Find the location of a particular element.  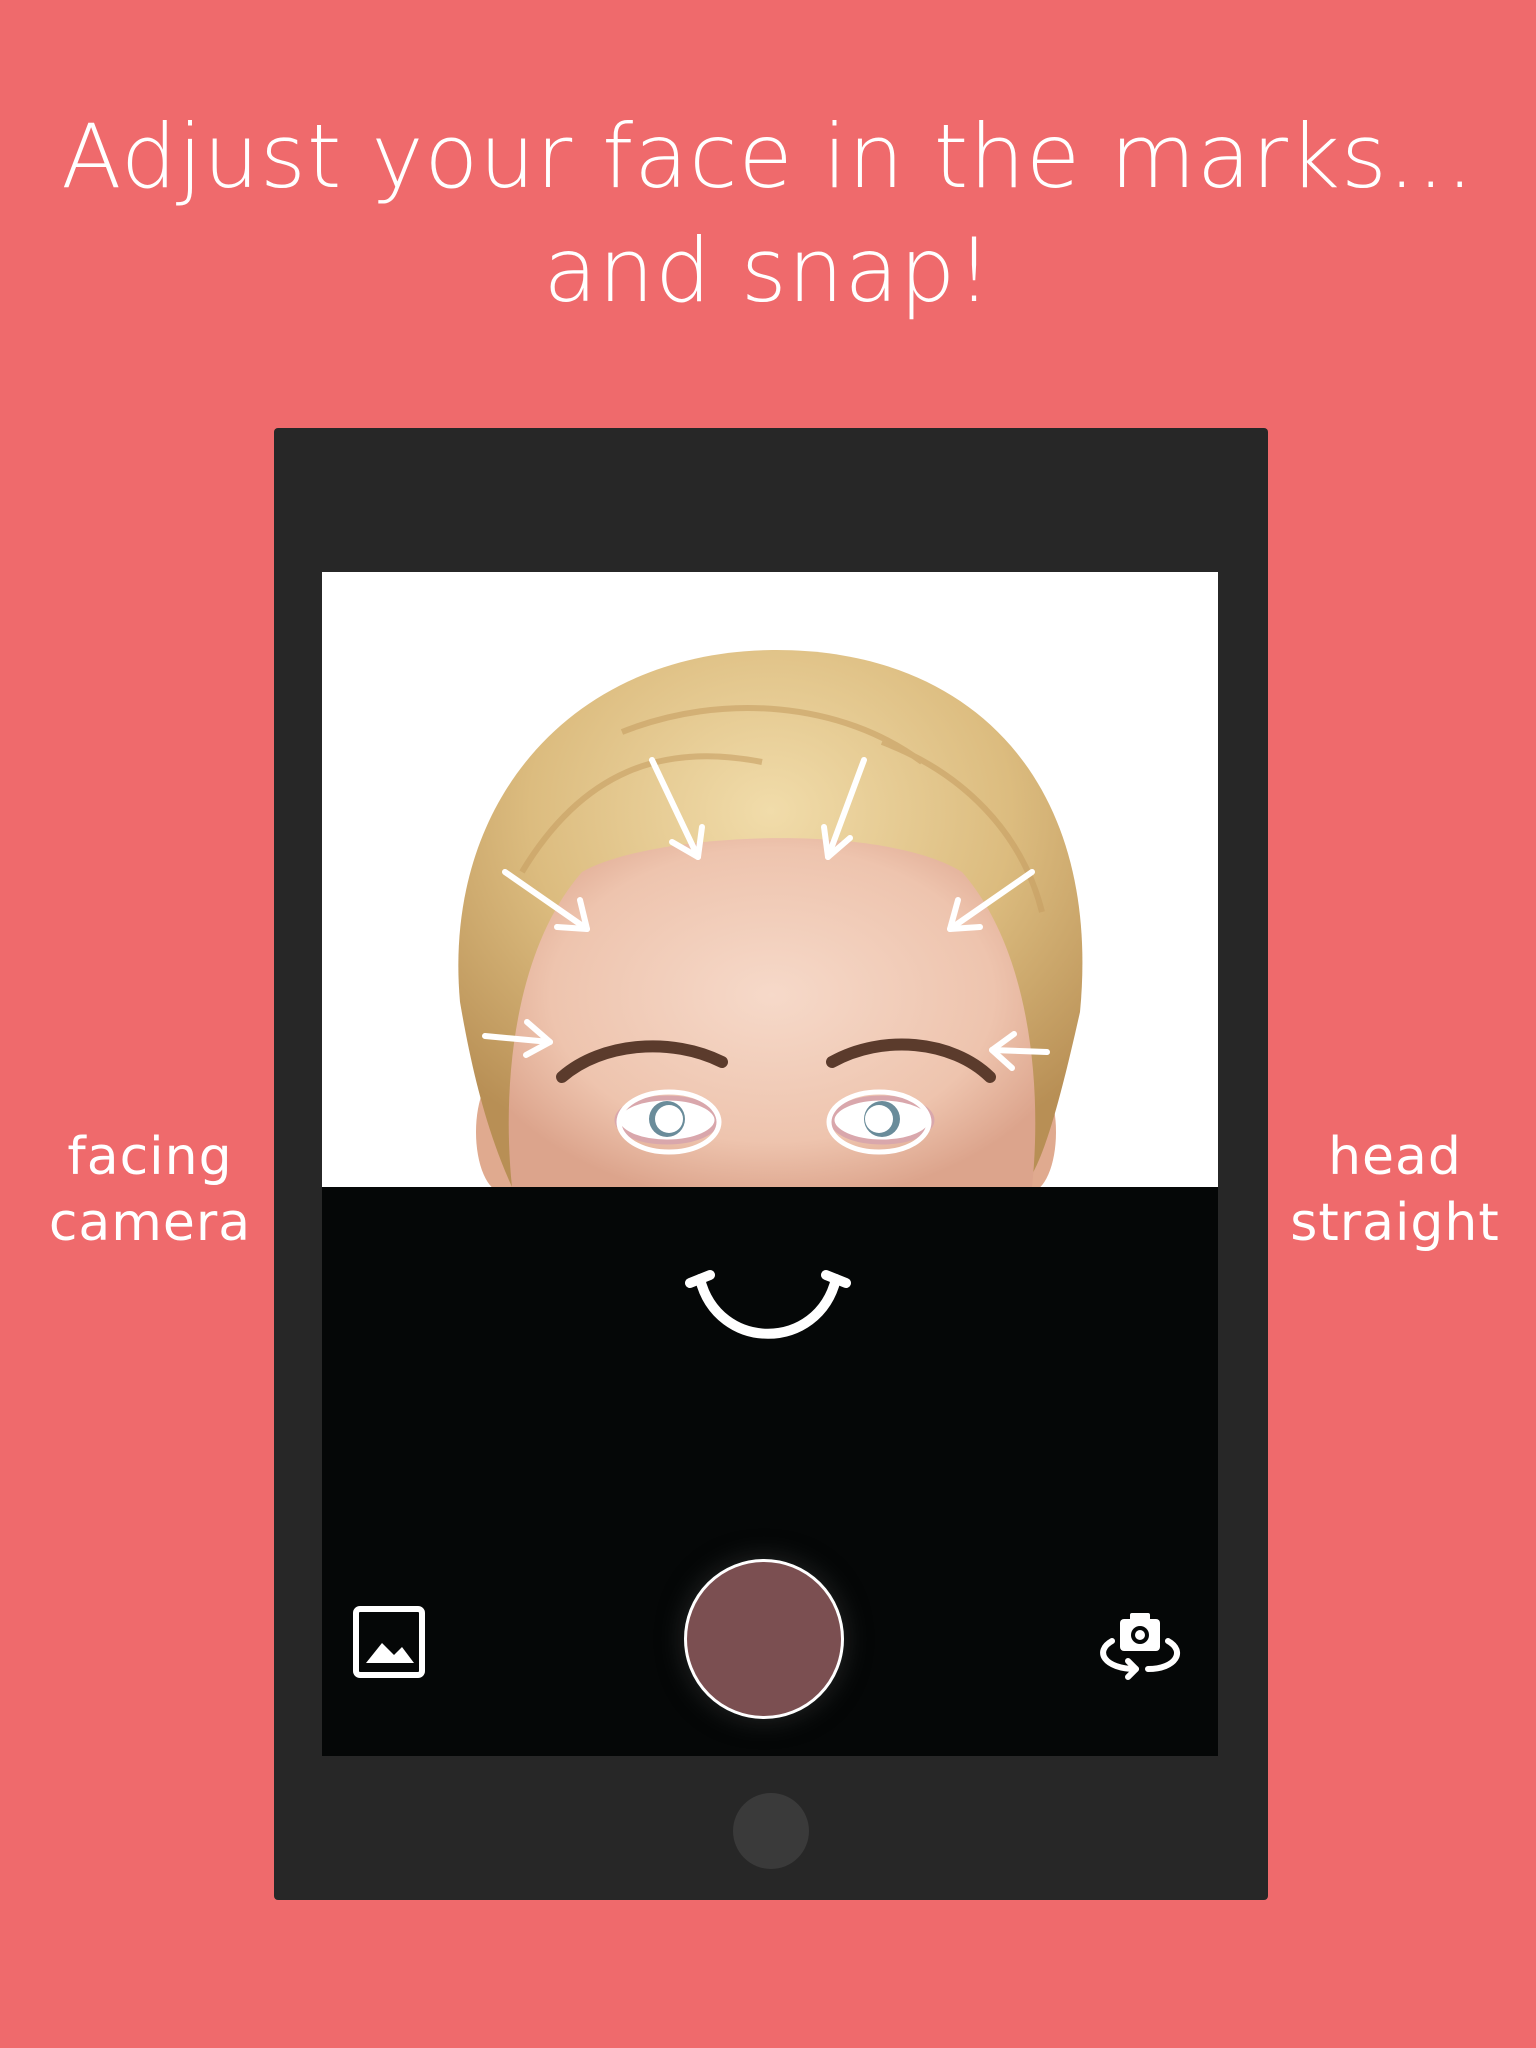

flip-camera-button is located at coordinates (1140, 1645).